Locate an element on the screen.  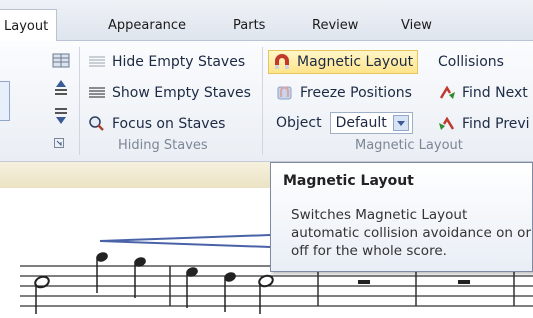
magnet-icon is located at coordinates (282, 62).